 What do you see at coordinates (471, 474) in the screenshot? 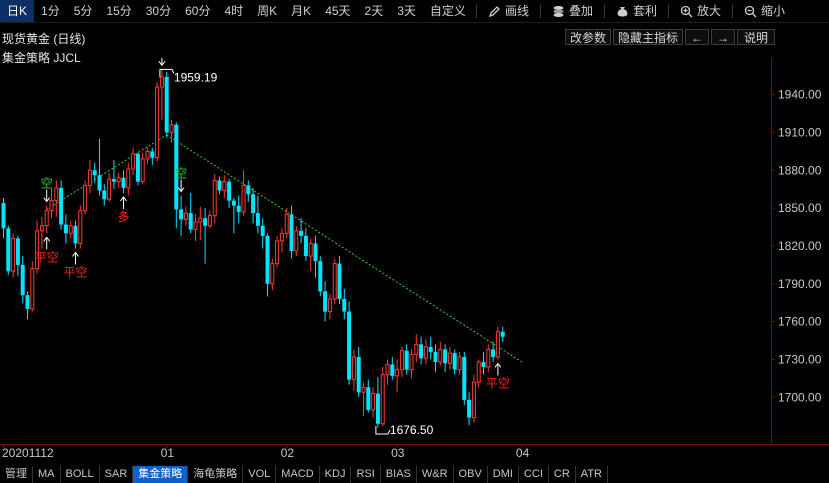
I see `tab-12: OBV` at bounding box center [471, 474].